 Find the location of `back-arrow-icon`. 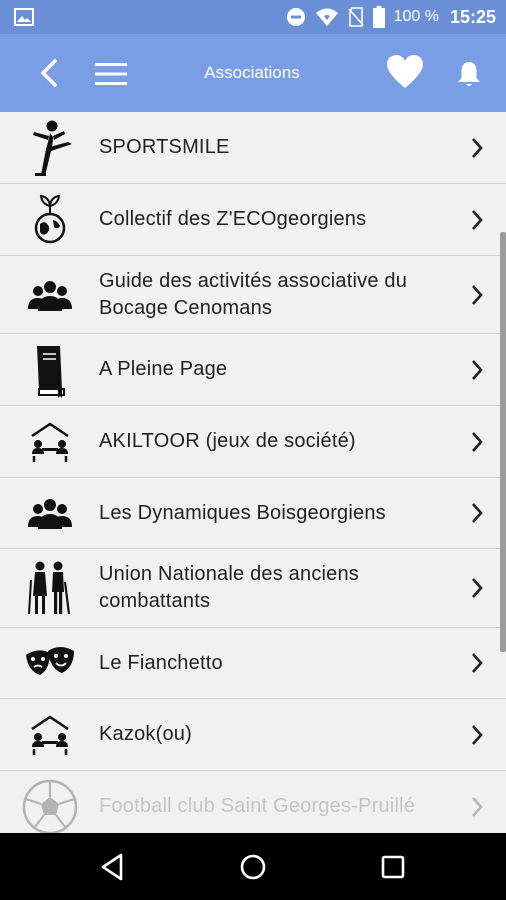

back-arrow-icon is located at coordinates (49, 73).